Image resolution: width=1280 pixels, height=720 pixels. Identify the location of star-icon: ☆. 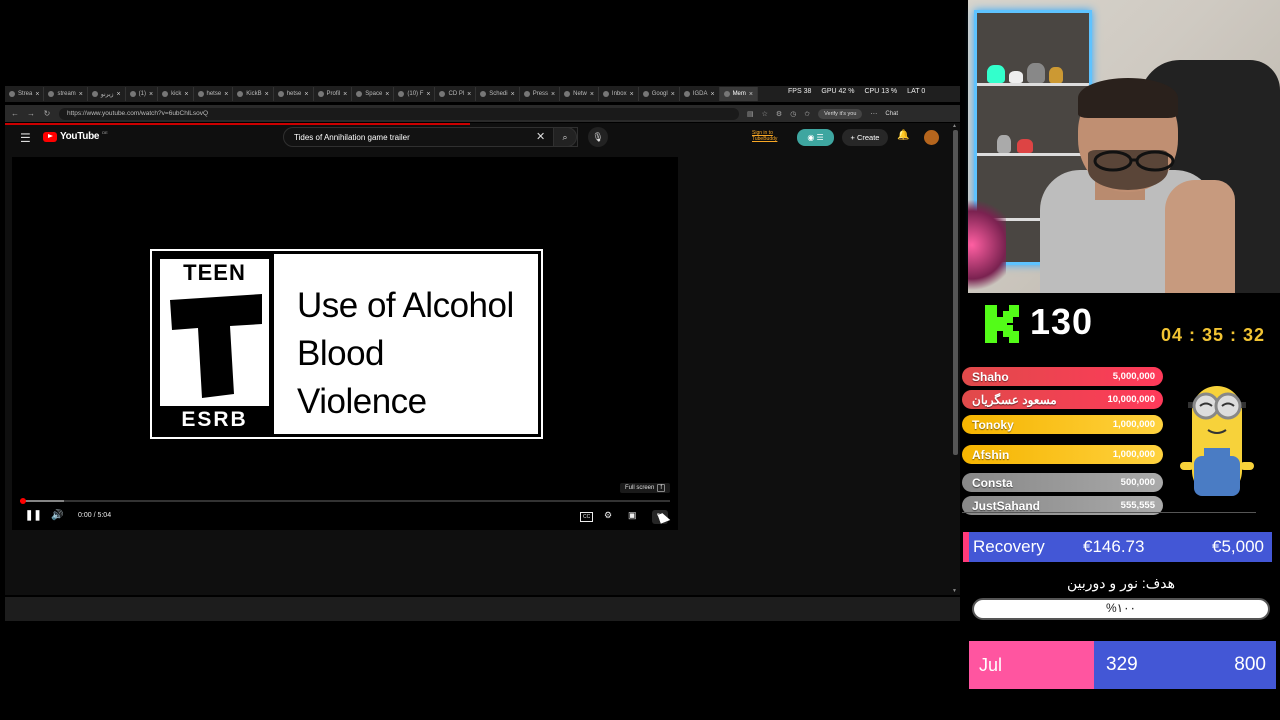
(765, 114).